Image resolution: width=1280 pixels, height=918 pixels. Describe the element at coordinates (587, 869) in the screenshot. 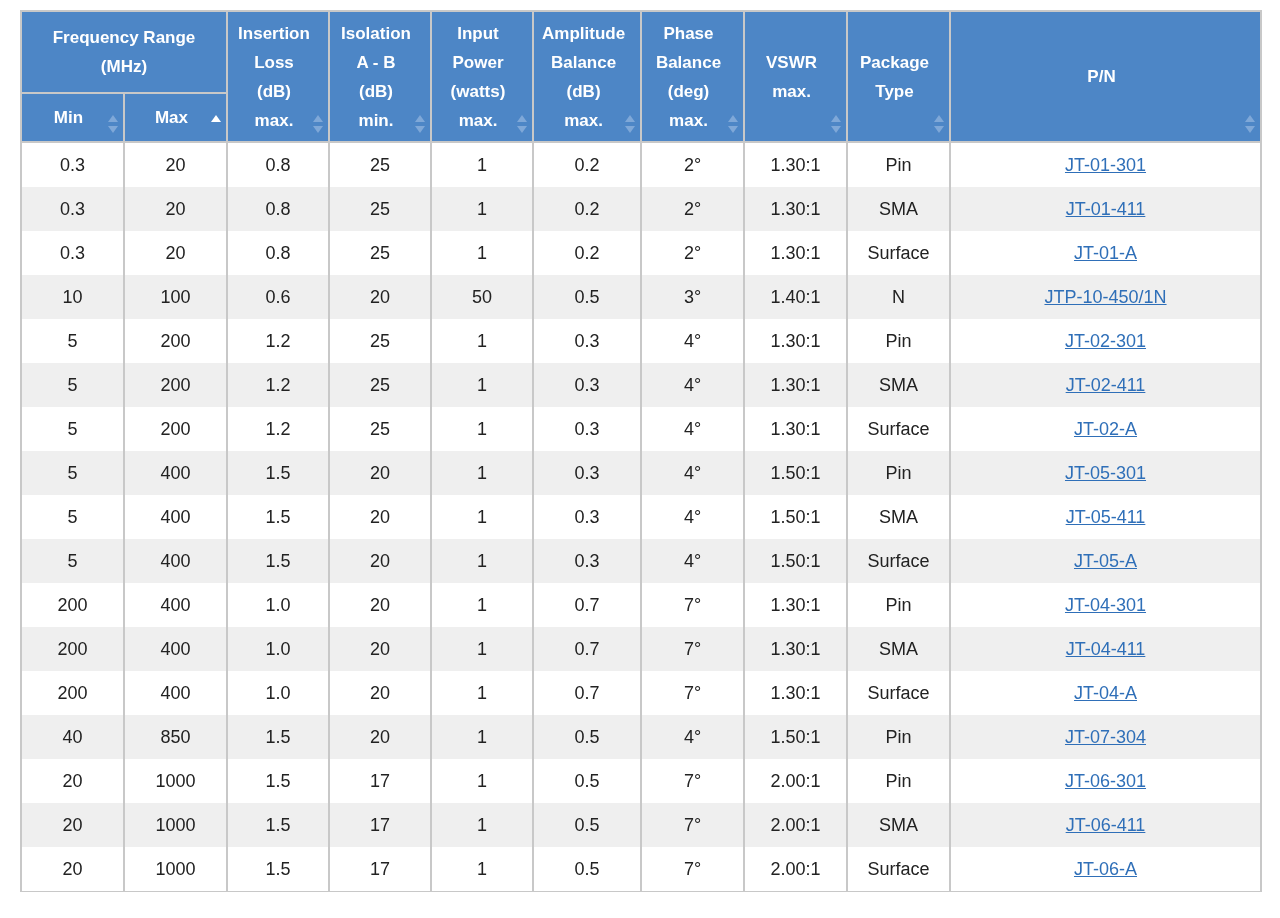

I see `table-cell: 0.5` at that location.